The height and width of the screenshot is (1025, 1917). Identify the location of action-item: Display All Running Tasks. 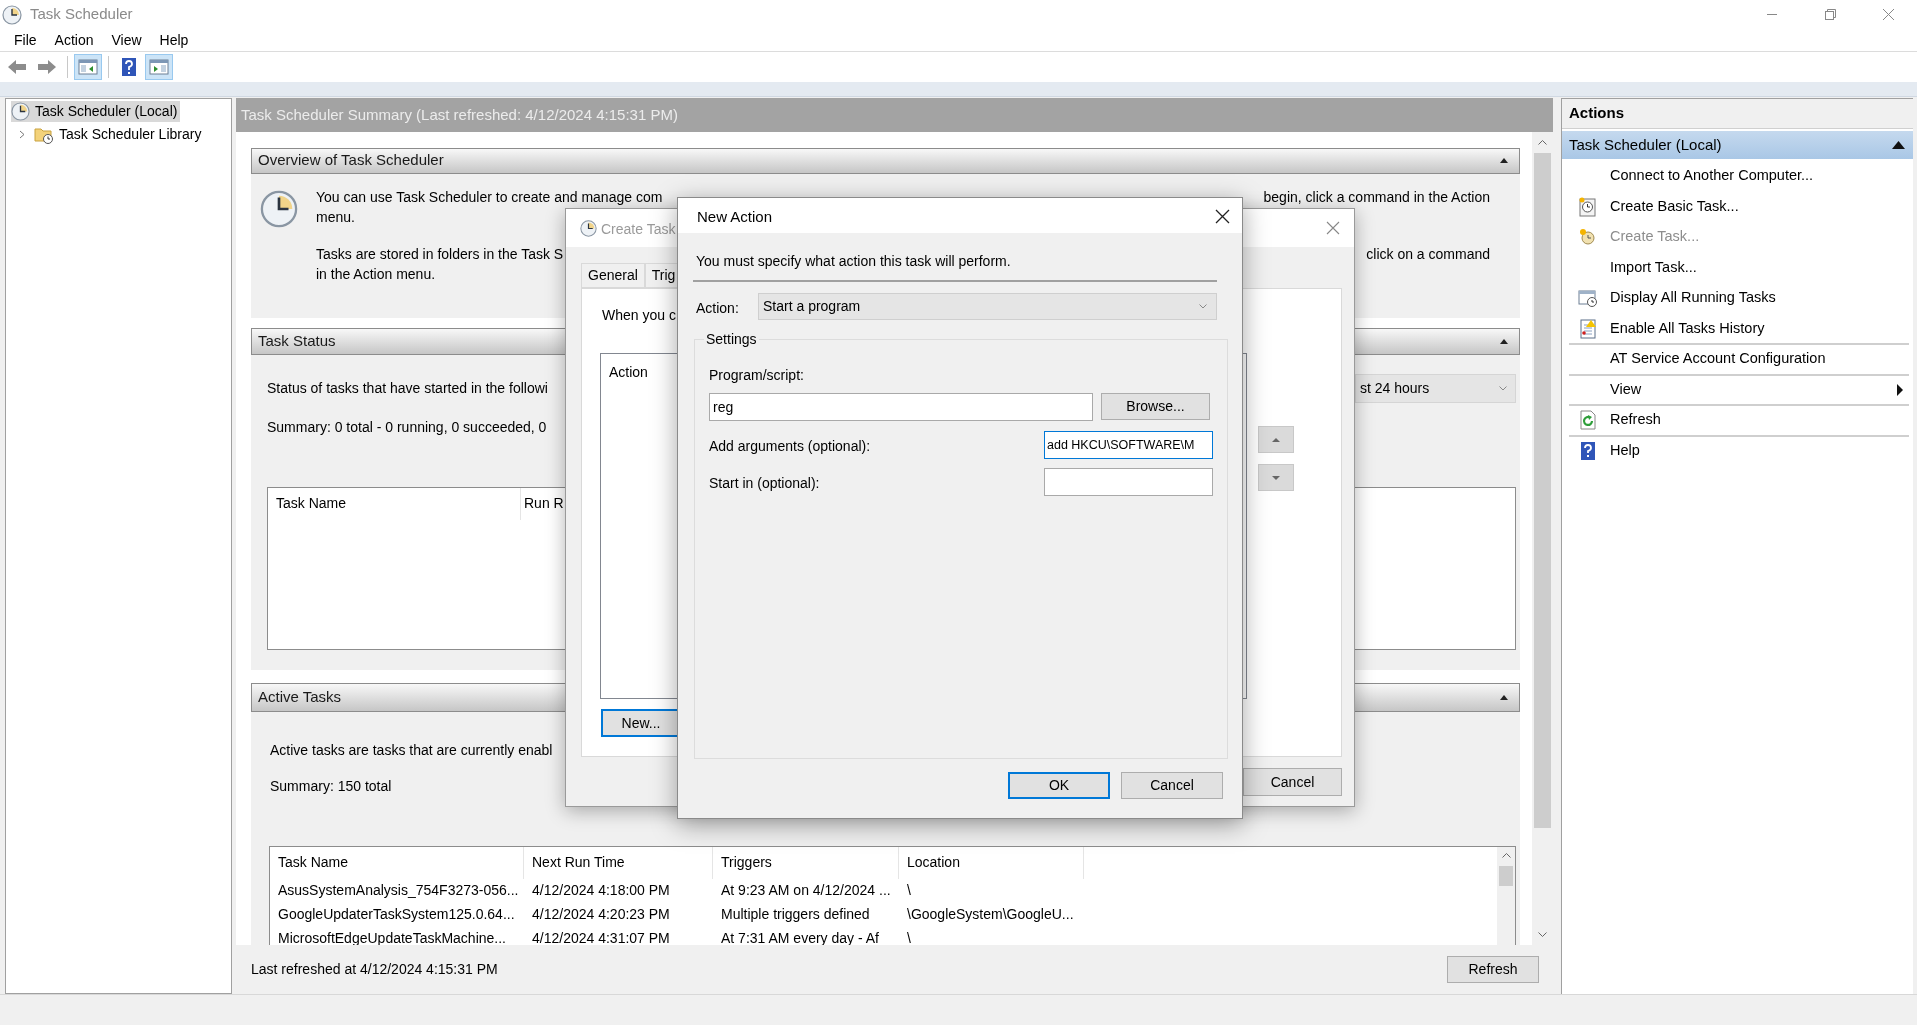
(1739, 299).